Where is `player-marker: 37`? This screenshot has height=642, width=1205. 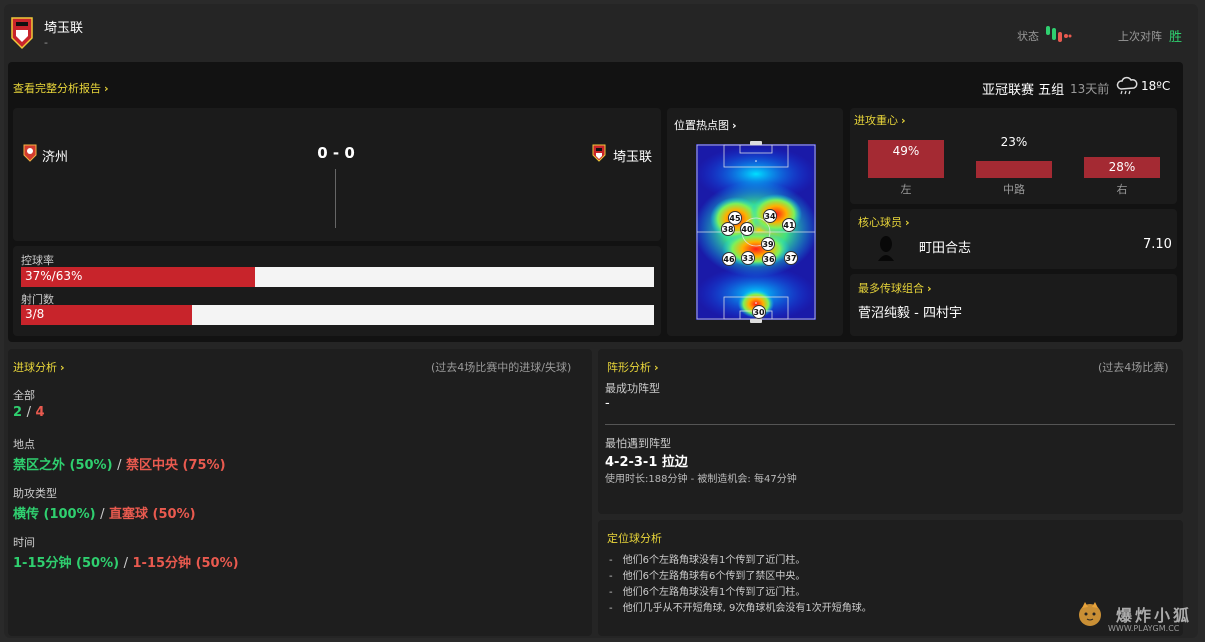 player-marker: 37 is located at coordinates (791, 258).